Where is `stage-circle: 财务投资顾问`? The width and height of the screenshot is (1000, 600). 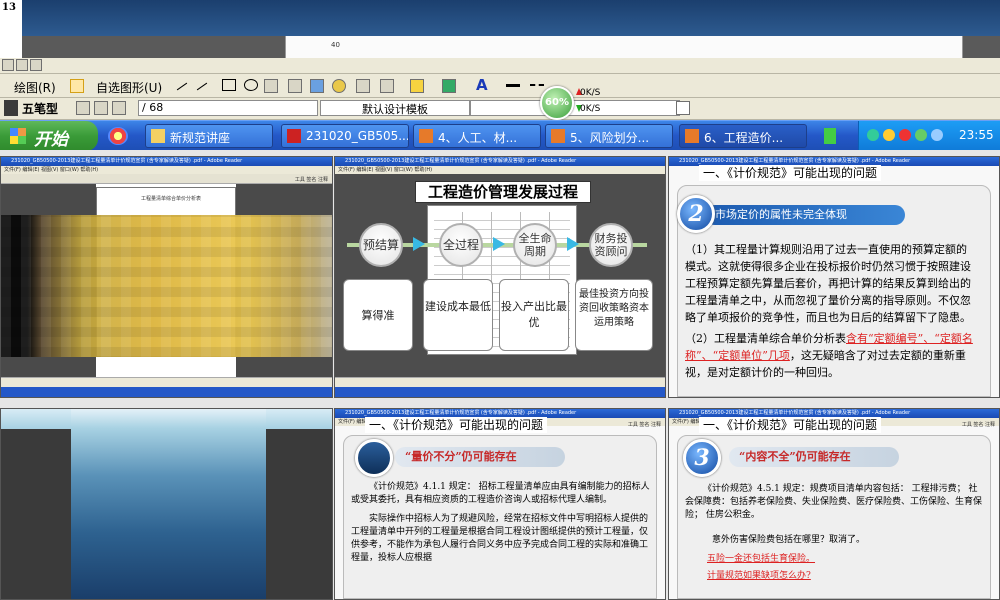 stage-circle: 财务投资顾问 is located at coordinates (611, 245).